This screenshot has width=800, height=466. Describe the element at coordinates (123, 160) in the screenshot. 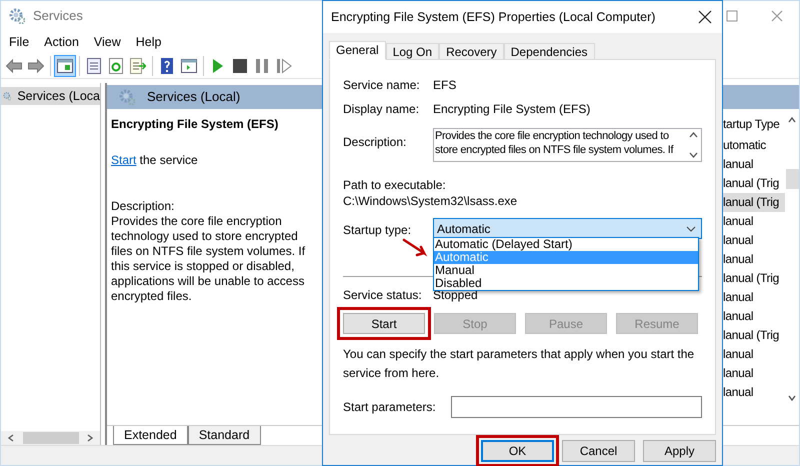

I see `start-link: Start` at that location.